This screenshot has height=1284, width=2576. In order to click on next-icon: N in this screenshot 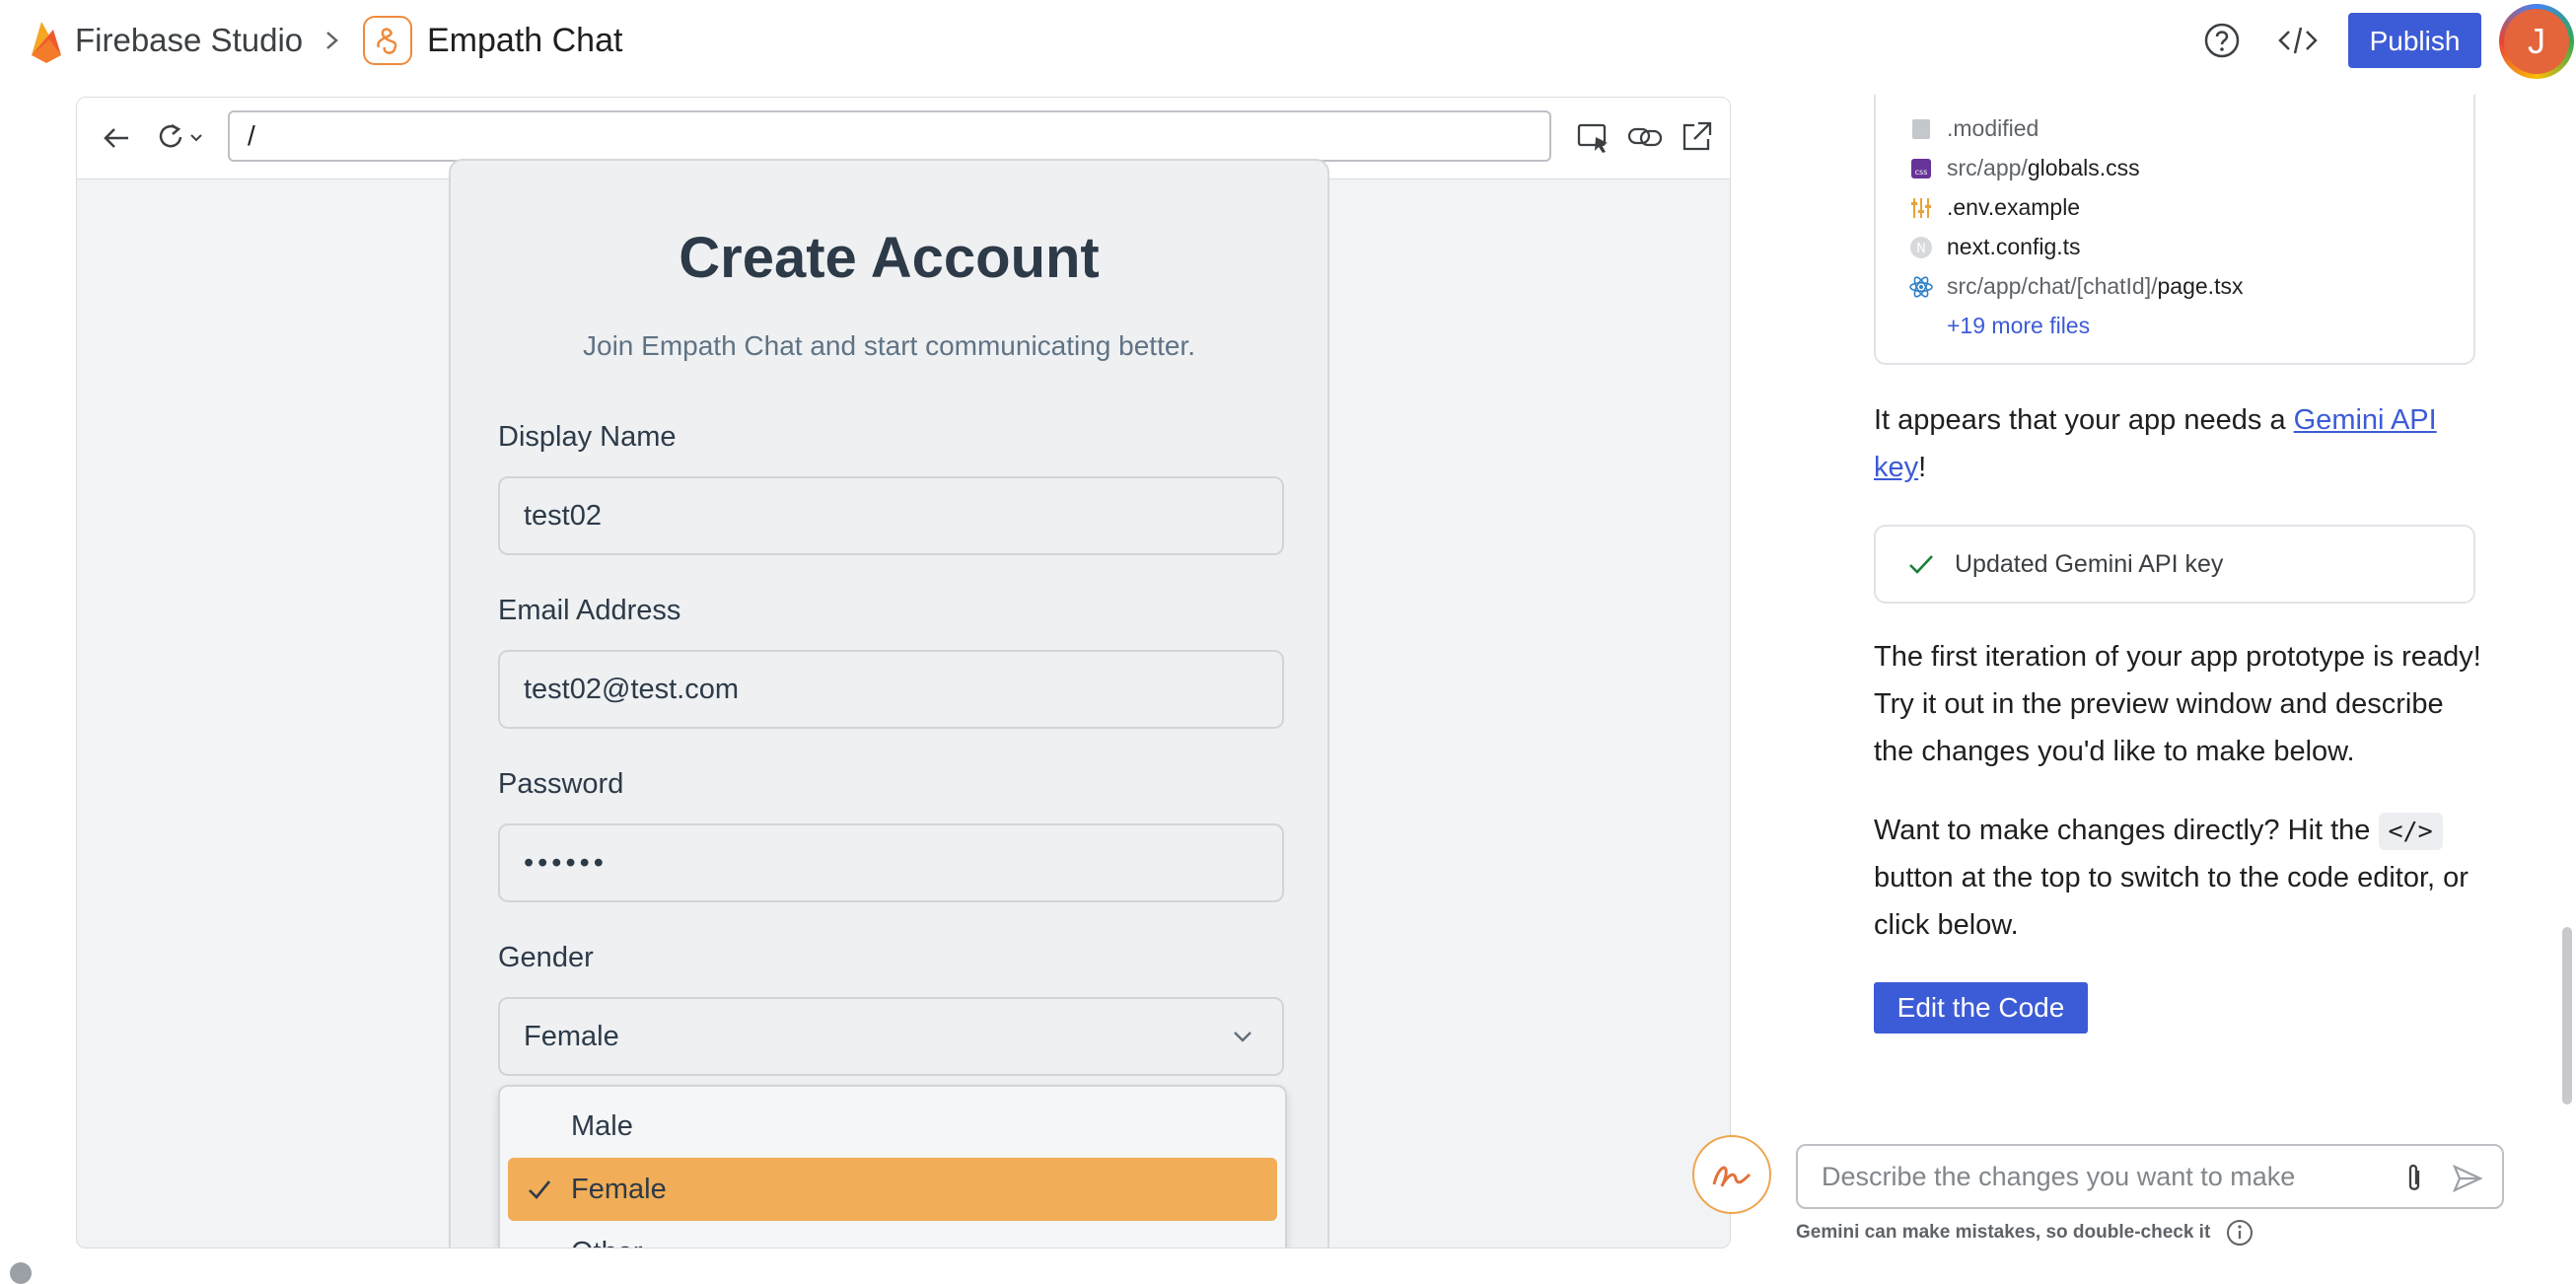, I will do `click(1921, 247)`.